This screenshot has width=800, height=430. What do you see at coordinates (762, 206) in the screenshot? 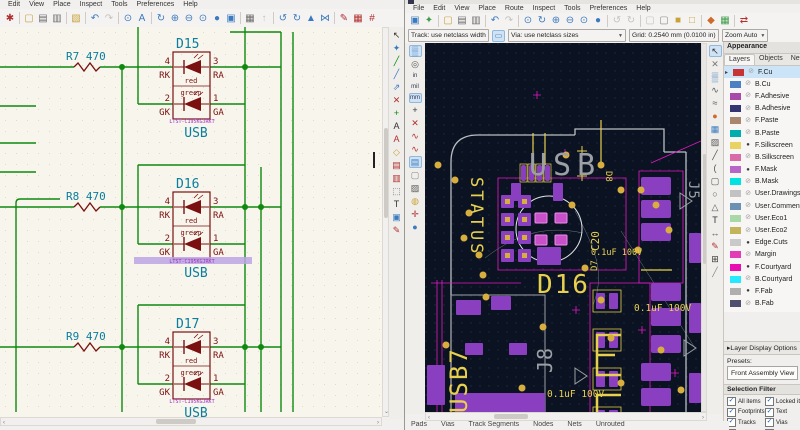
I see `layer-row-user-comments: ⊘User.Comments` at bounding box center [762, 206].